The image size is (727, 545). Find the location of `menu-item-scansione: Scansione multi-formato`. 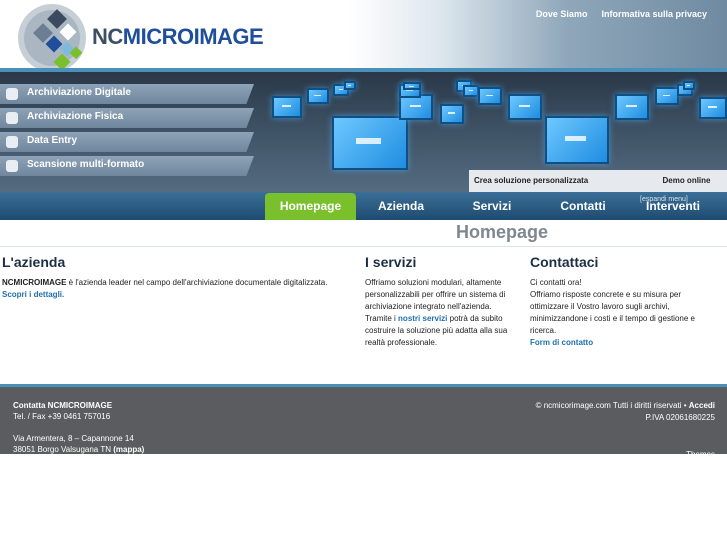

menu-item-scansione: Scansione multi-formato is located at coordinates (127, 166).